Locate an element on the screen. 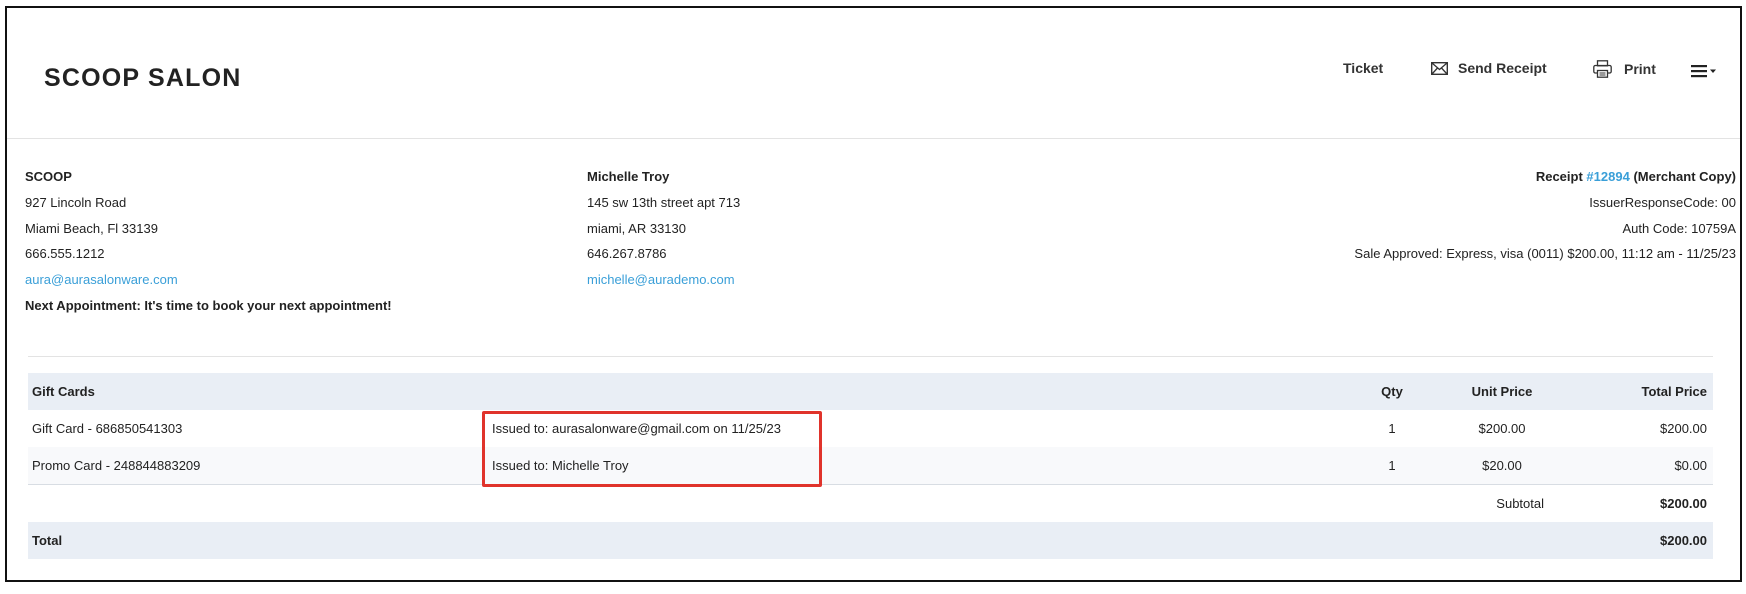 This screenshot has width=1746, height=594. table-header-row: Gift Cards Qty Unit Price Total Price is located at coordinates (870, 391).